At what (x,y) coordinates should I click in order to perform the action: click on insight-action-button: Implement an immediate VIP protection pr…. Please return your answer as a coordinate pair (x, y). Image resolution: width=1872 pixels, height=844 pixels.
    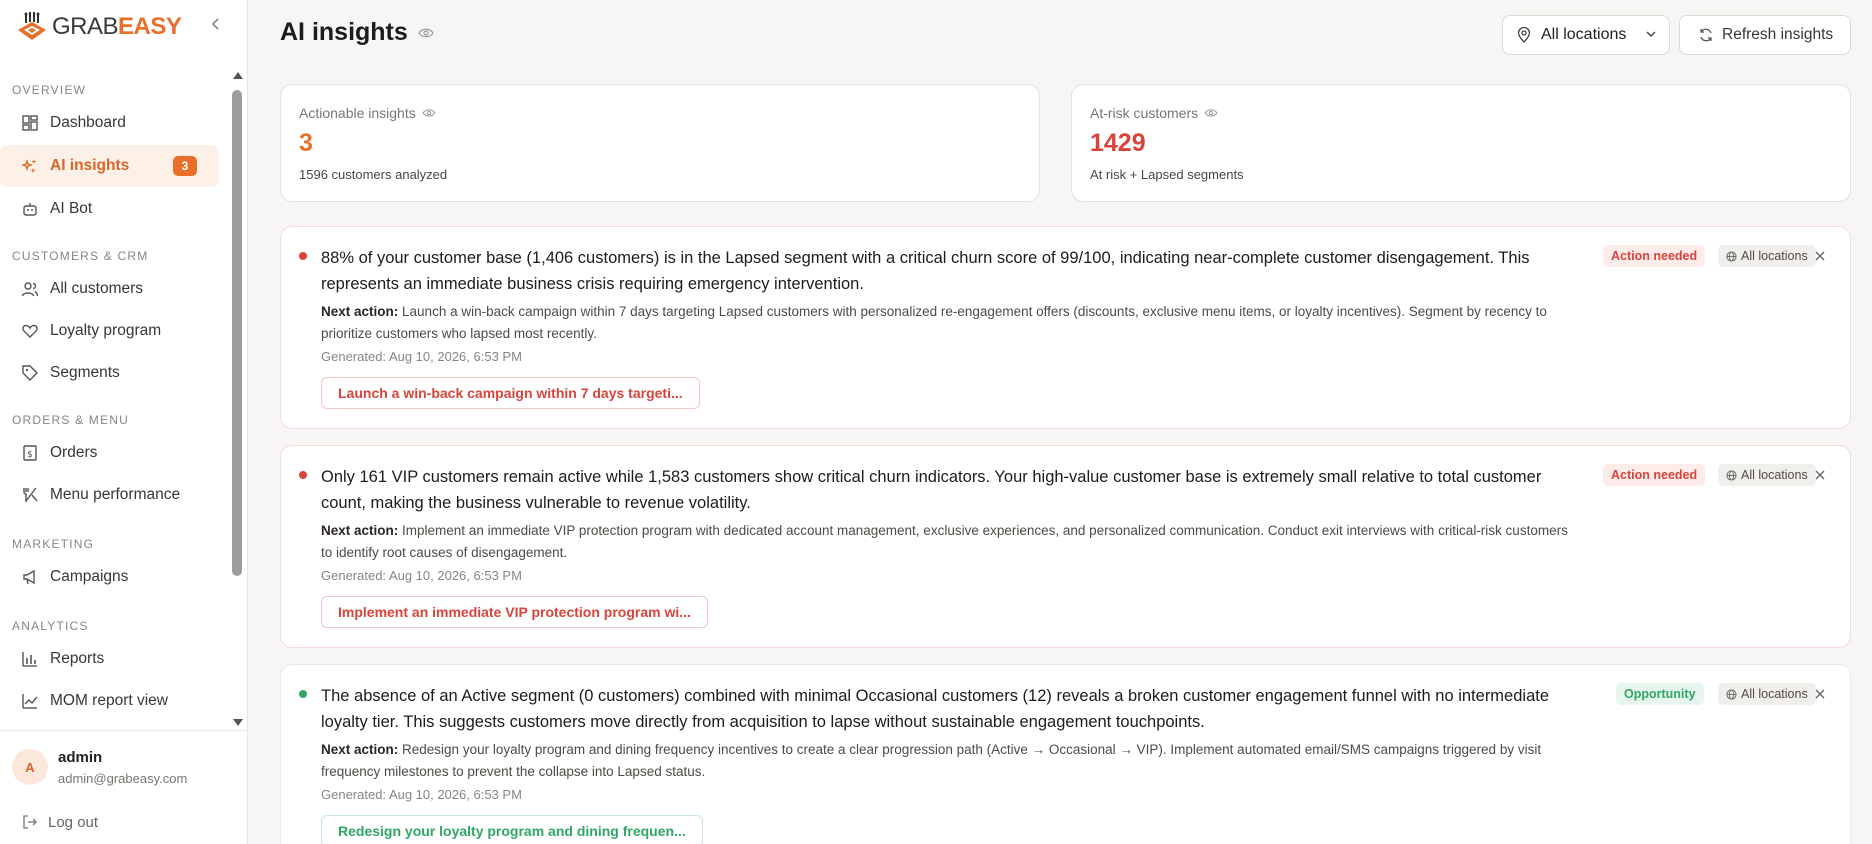
    Looking at the image, I should click on (514, 612).